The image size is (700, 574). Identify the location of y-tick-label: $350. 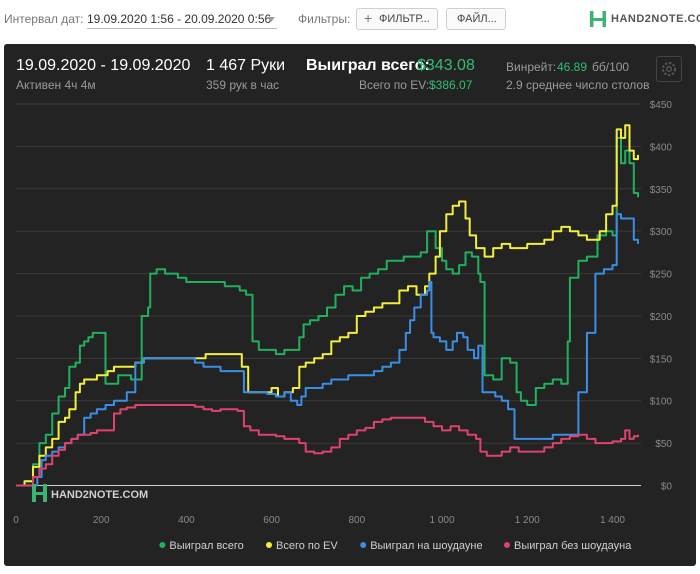
(661, 190).